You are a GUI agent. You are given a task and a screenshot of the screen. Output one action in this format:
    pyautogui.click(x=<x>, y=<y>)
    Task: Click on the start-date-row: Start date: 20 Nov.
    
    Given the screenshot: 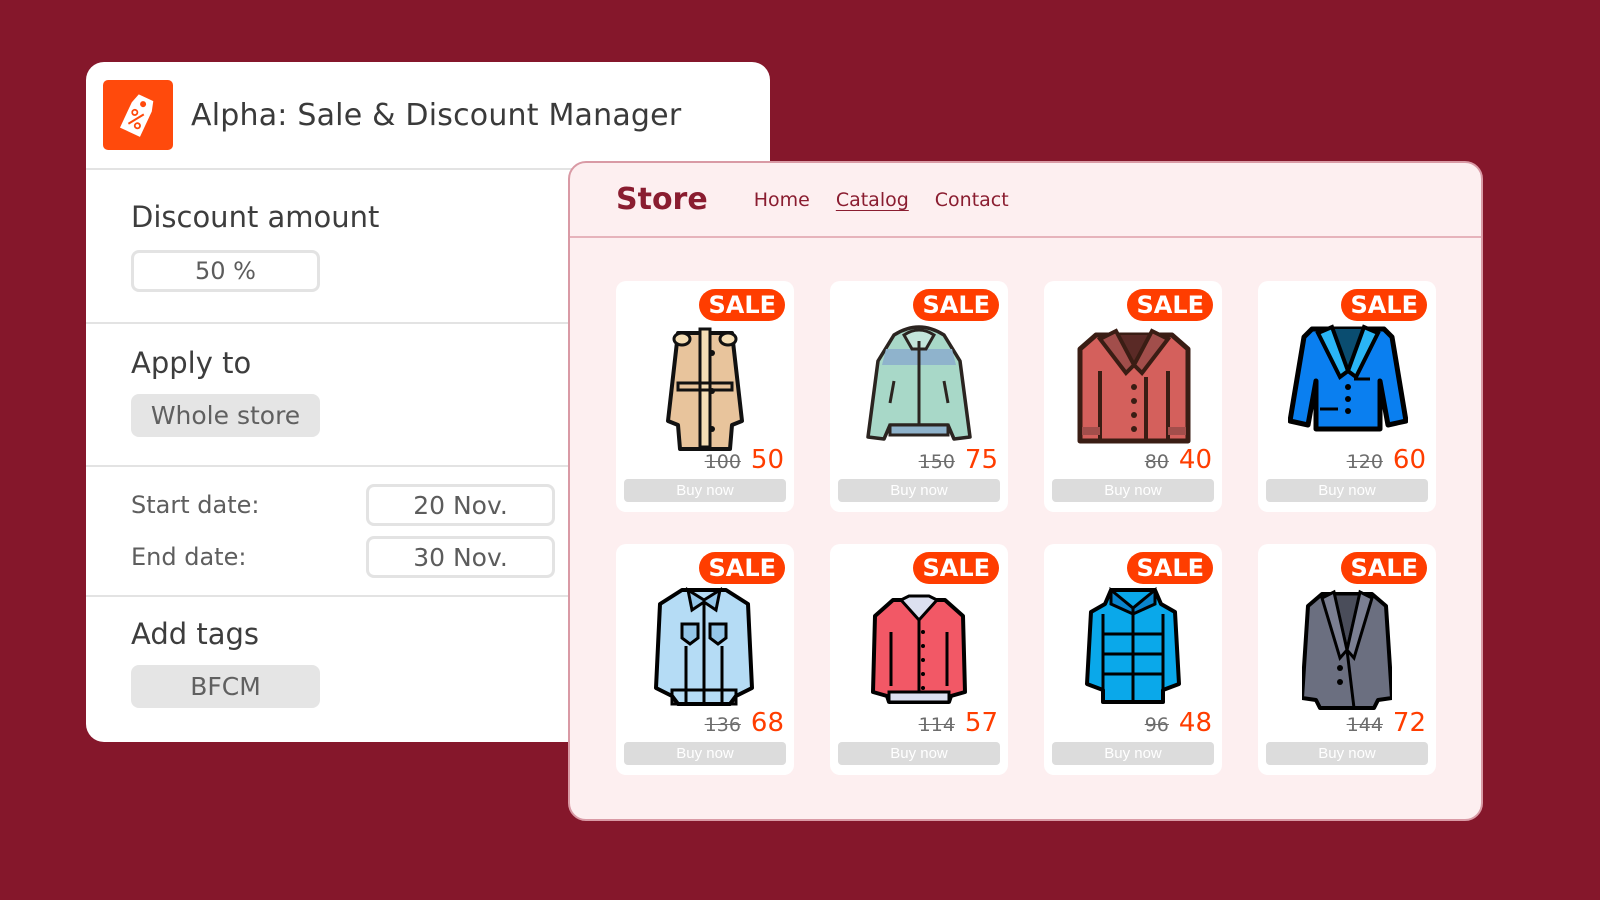 What is the action you would take?
    pyautogui.click(x=343, y=505)
    